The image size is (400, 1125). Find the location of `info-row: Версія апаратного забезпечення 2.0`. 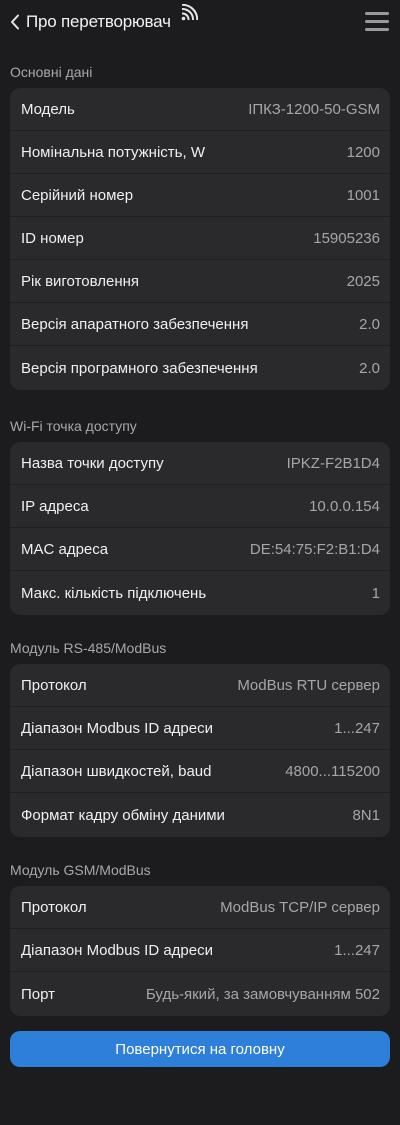

info-row: Версія апаратного забезпечення 2.0 is located at coordinates (200, 324).